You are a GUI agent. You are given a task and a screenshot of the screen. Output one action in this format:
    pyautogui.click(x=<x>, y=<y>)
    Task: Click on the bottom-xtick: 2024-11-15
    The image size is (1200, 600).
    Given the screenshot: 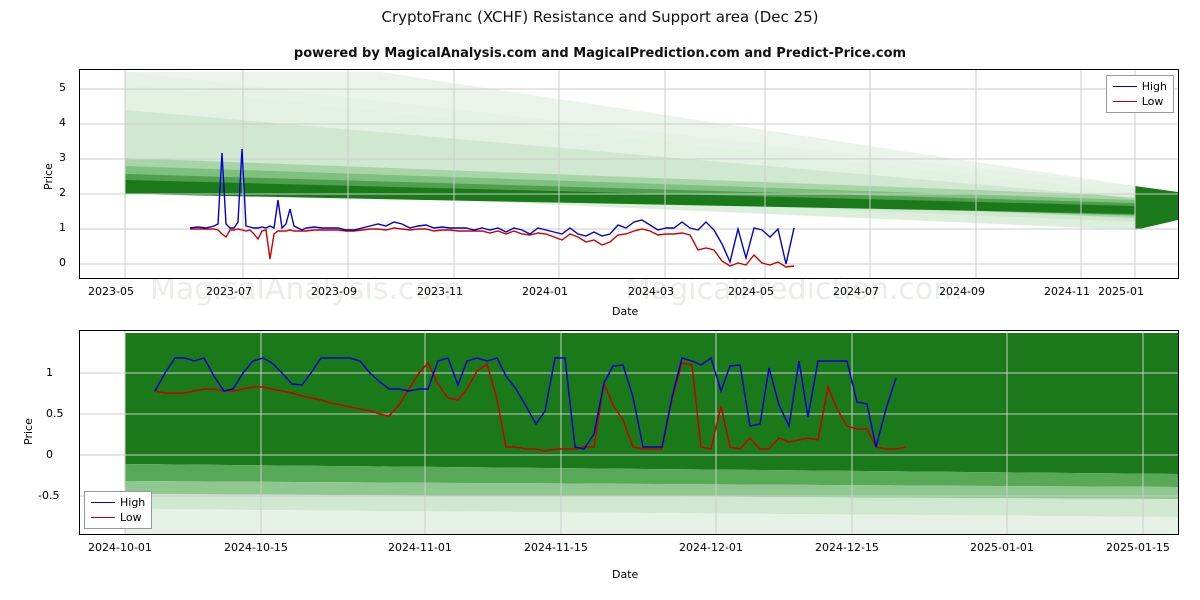 What is the action you would take?
    pyautogui.click(x=556, y=547)
    